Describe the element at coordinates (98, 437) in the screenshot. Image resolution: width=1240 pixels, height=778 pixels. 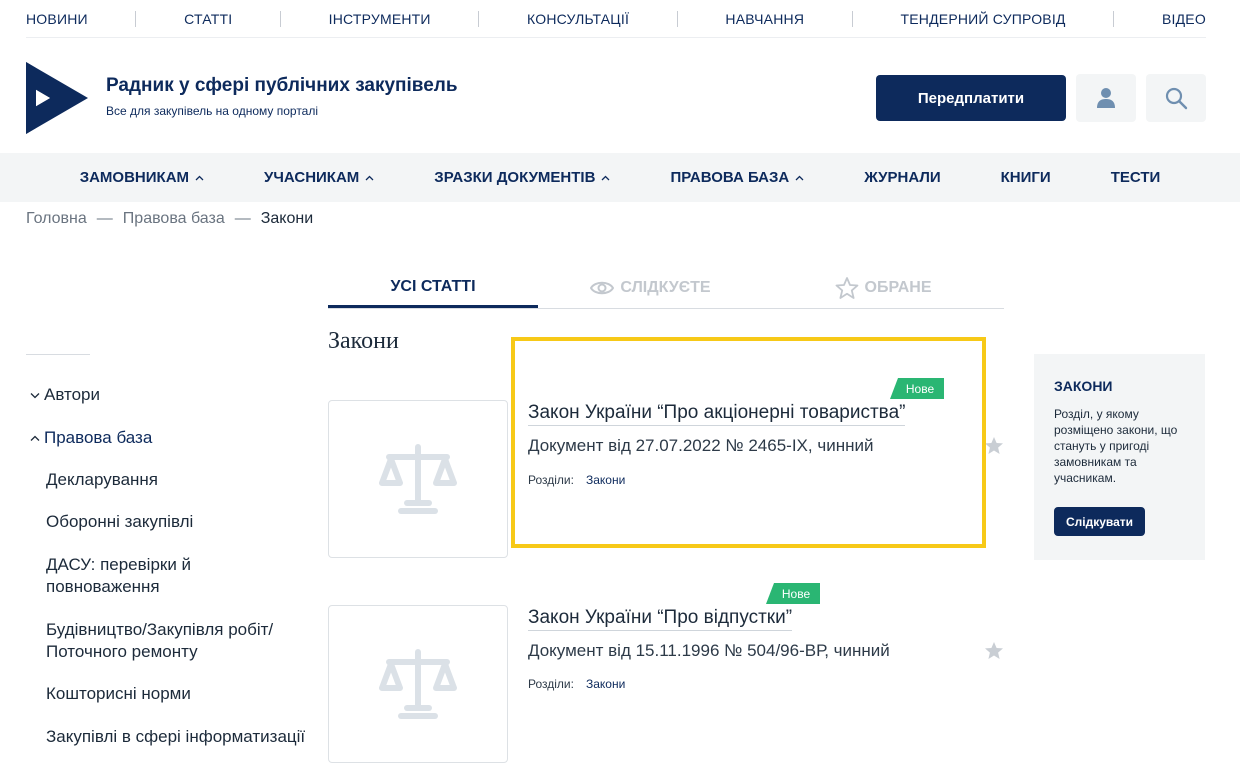
I see `sidebar-item-legal-base-label: Правова база` at that location.